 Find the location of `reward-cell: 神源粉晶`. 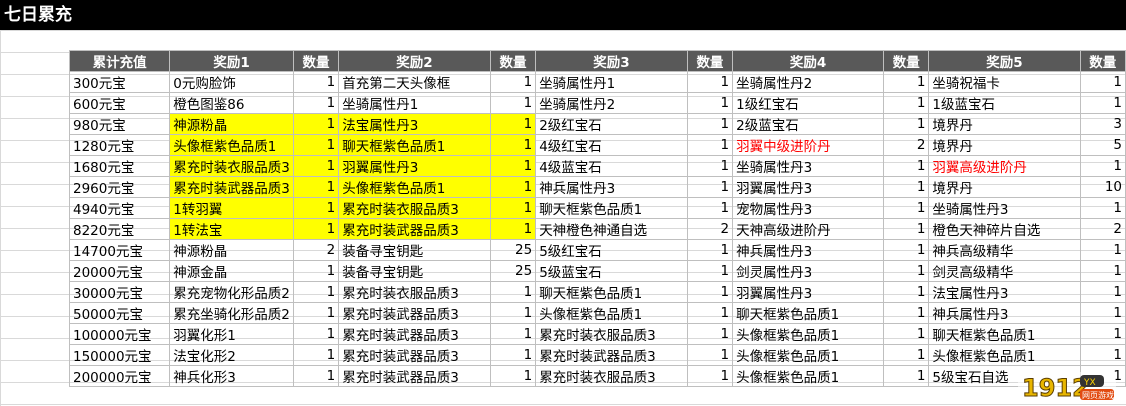

reward-cell: 神源粉晶 is located at coordinates (231, 250).